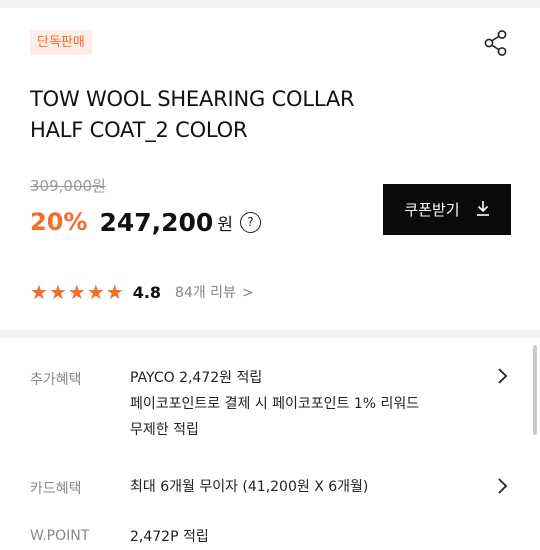 The height and width of the screenshot is (550, 540). I want to click on benefit-text-card: 최대 6개월 무이자 (41,200원 X 6개월), so click(249, 487).